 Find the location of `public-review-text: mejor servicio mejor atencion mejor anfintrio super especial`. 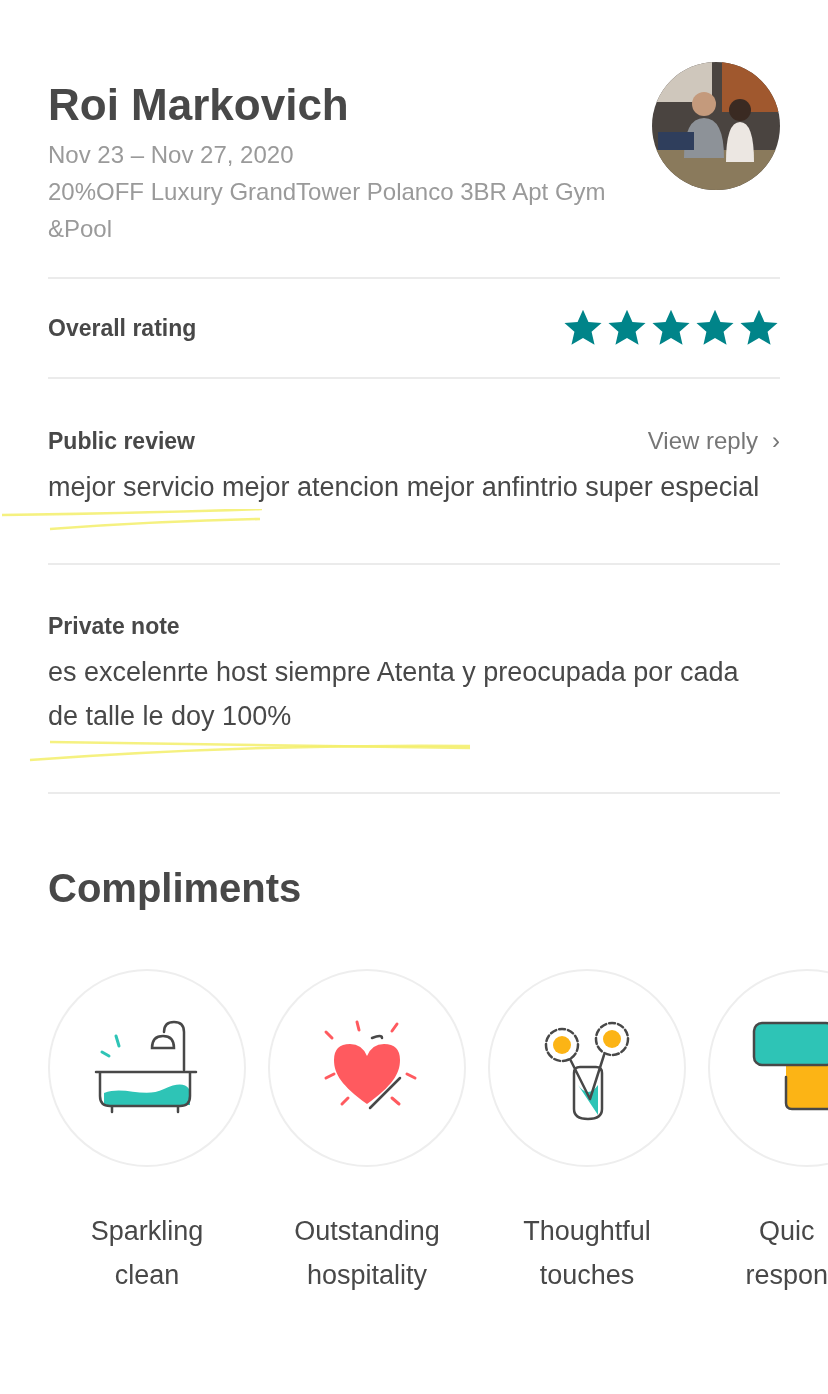

public-review-text: mejor servicio mejor atencion mejor anfintrio super especial is located at coordinates (404, 487).